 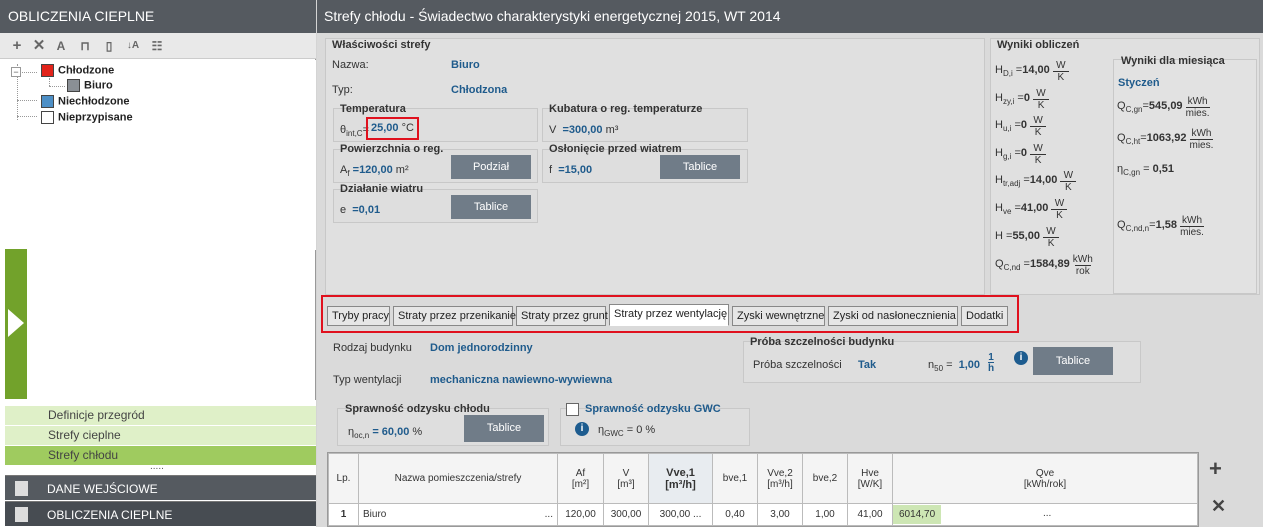 What do you see at coordinates (626, 478) in the screenshot?
I see `column-header-3: V [m³]` at bounding box center [626, 478].